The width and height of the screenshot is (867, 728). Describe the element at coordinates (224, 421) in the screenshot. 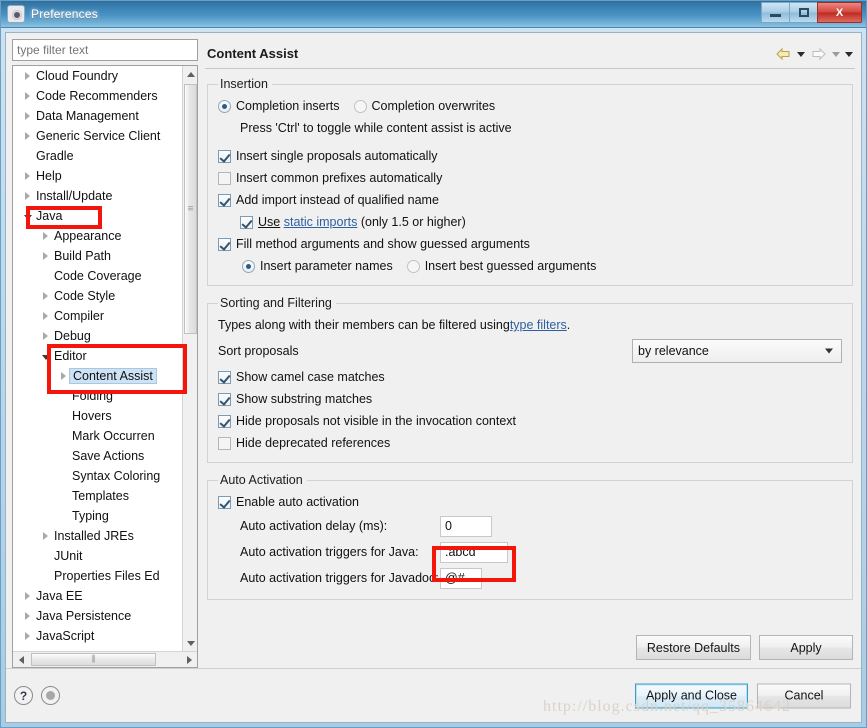

I see `hide-not-visible-checkbox` at that location.